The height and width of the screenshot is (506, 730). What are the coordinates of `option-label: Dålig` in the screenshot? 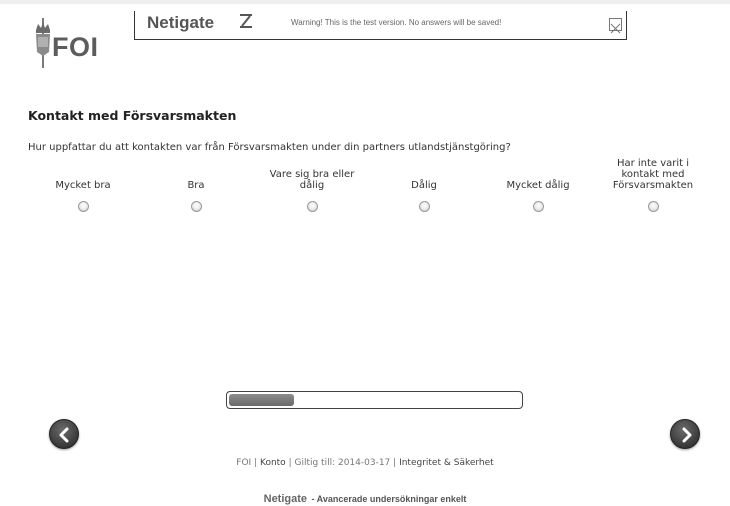 It's located at (424, 185).